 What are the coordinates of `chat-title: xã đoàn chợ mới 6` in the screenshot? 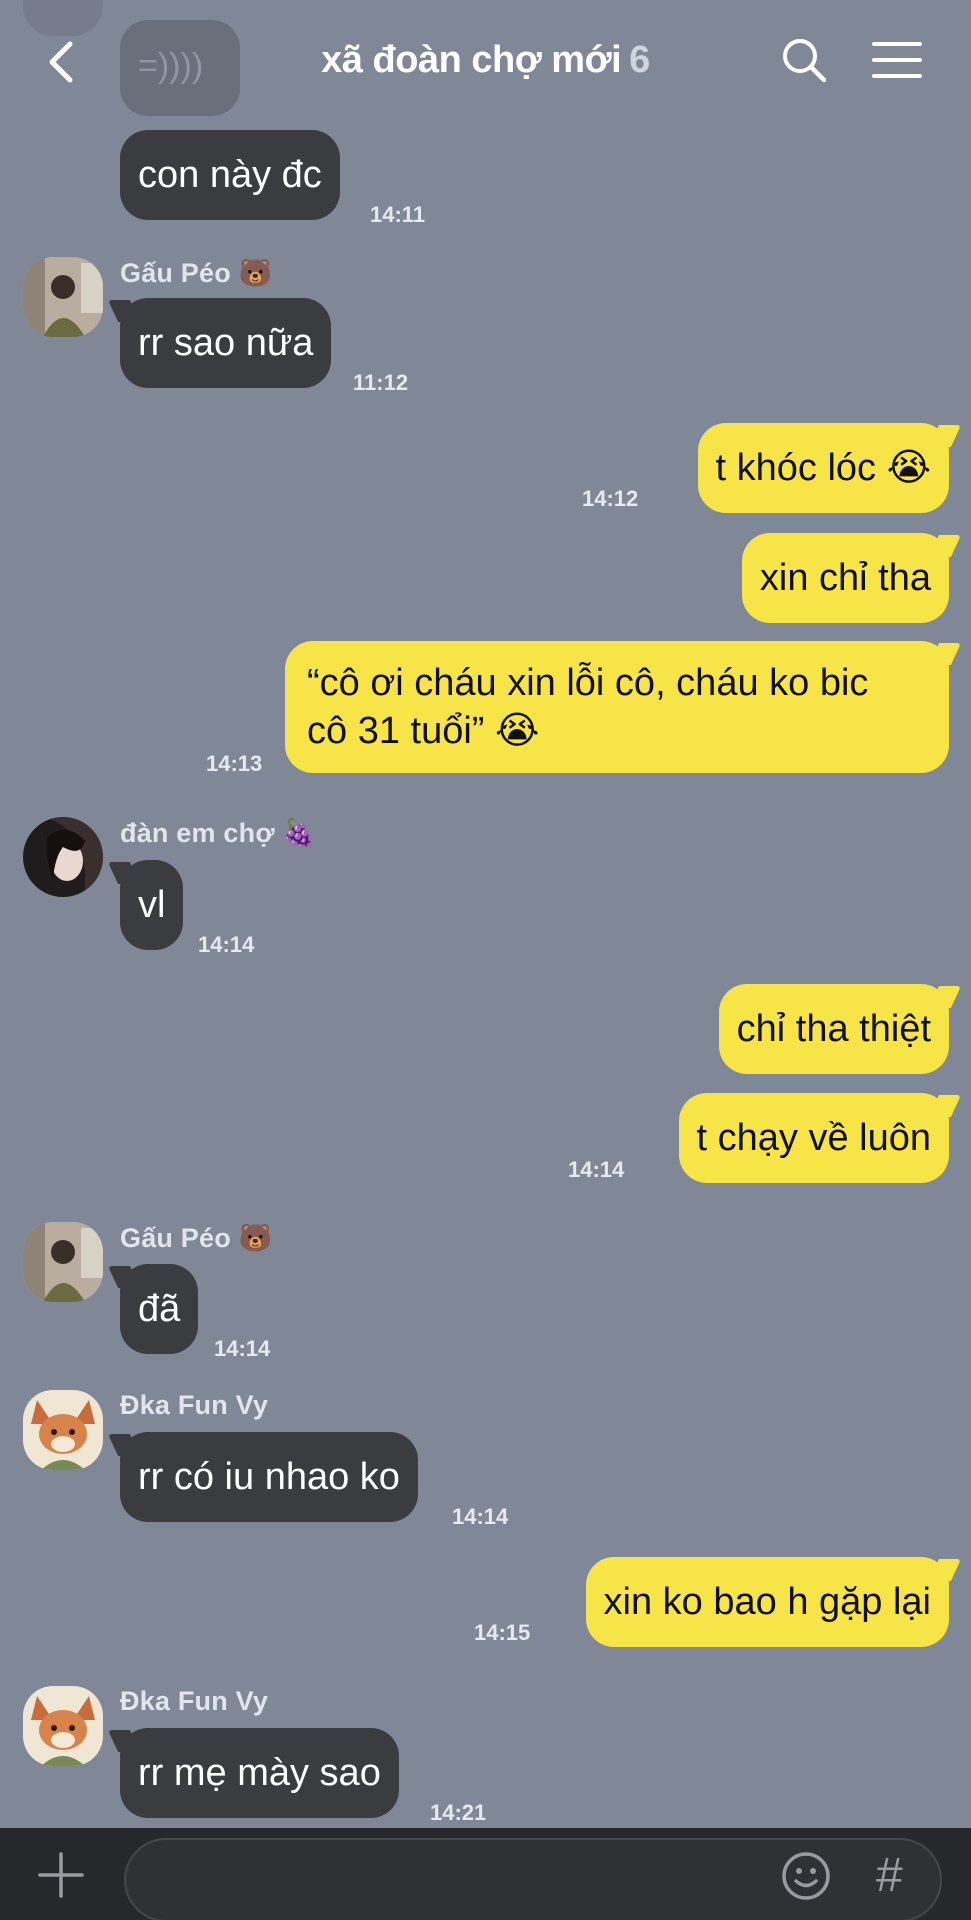 It's located at (485, 60).